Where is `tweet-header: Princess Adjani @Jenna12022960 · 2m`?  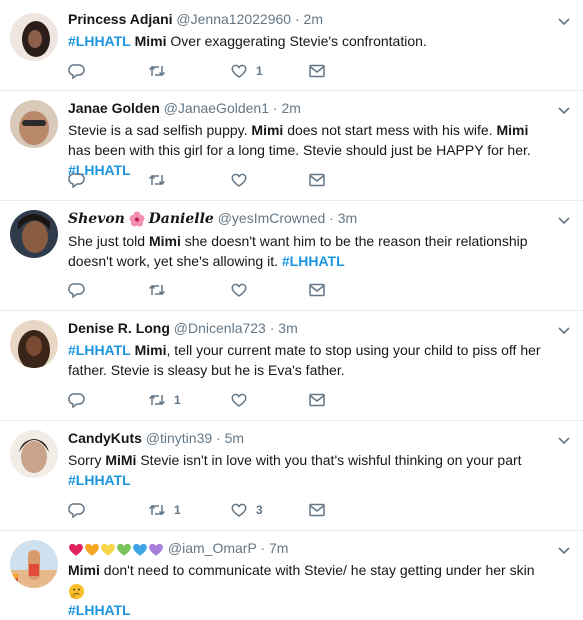
tweet-header: Princess Adjani @Jenna12022960 · 2m is located at coordinates (310, 19).